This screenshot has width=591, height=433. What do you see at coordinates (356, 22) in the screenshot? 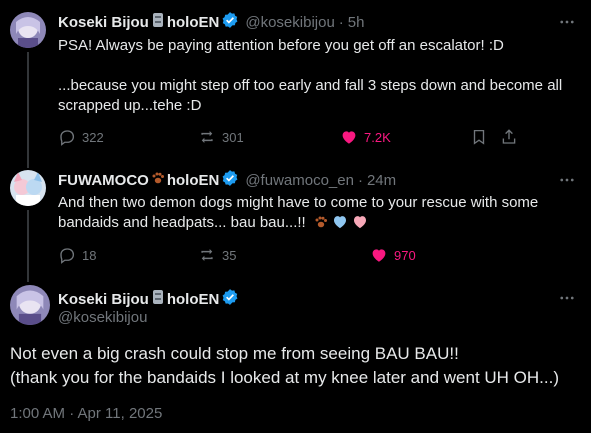
I see `post-time: 5h` at bounding box center [356, 22].